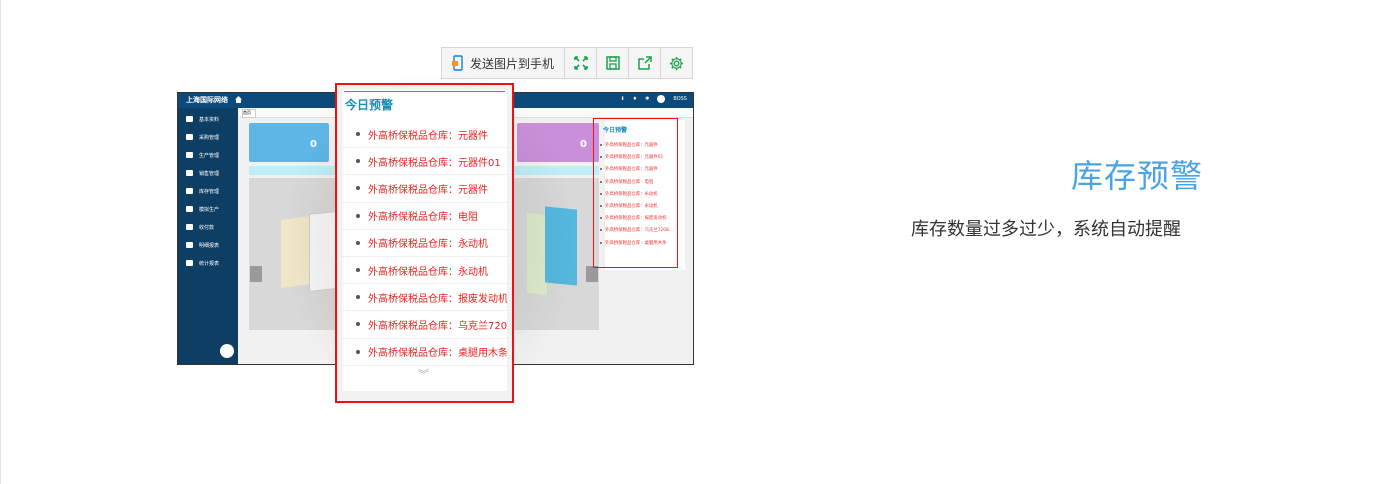 The image size is (1381, 484). I want to click on sidebar-item-label: 统计报表, so click(209, 263).